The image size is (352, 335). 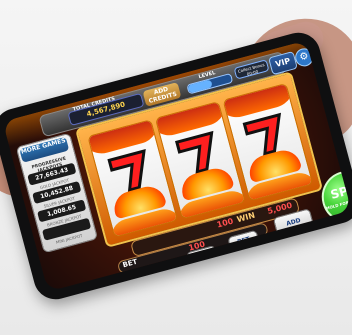 I want to click on bet-label: BET, so click(x=130, y=263).